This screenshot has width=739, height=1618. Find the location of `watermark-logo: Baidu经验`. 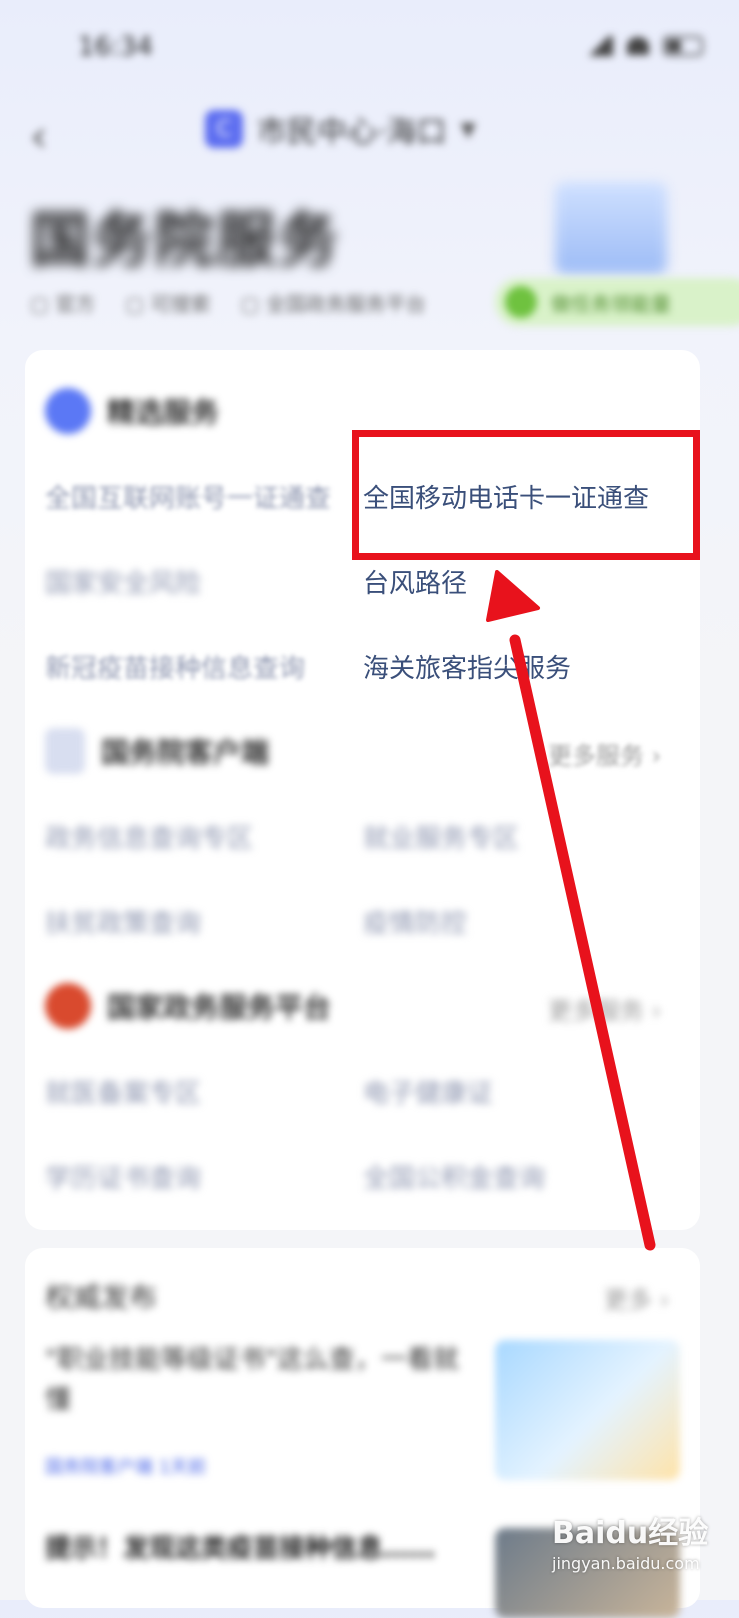

watermark-logo: Baidu经验 is located at coordinates (630, 1533).